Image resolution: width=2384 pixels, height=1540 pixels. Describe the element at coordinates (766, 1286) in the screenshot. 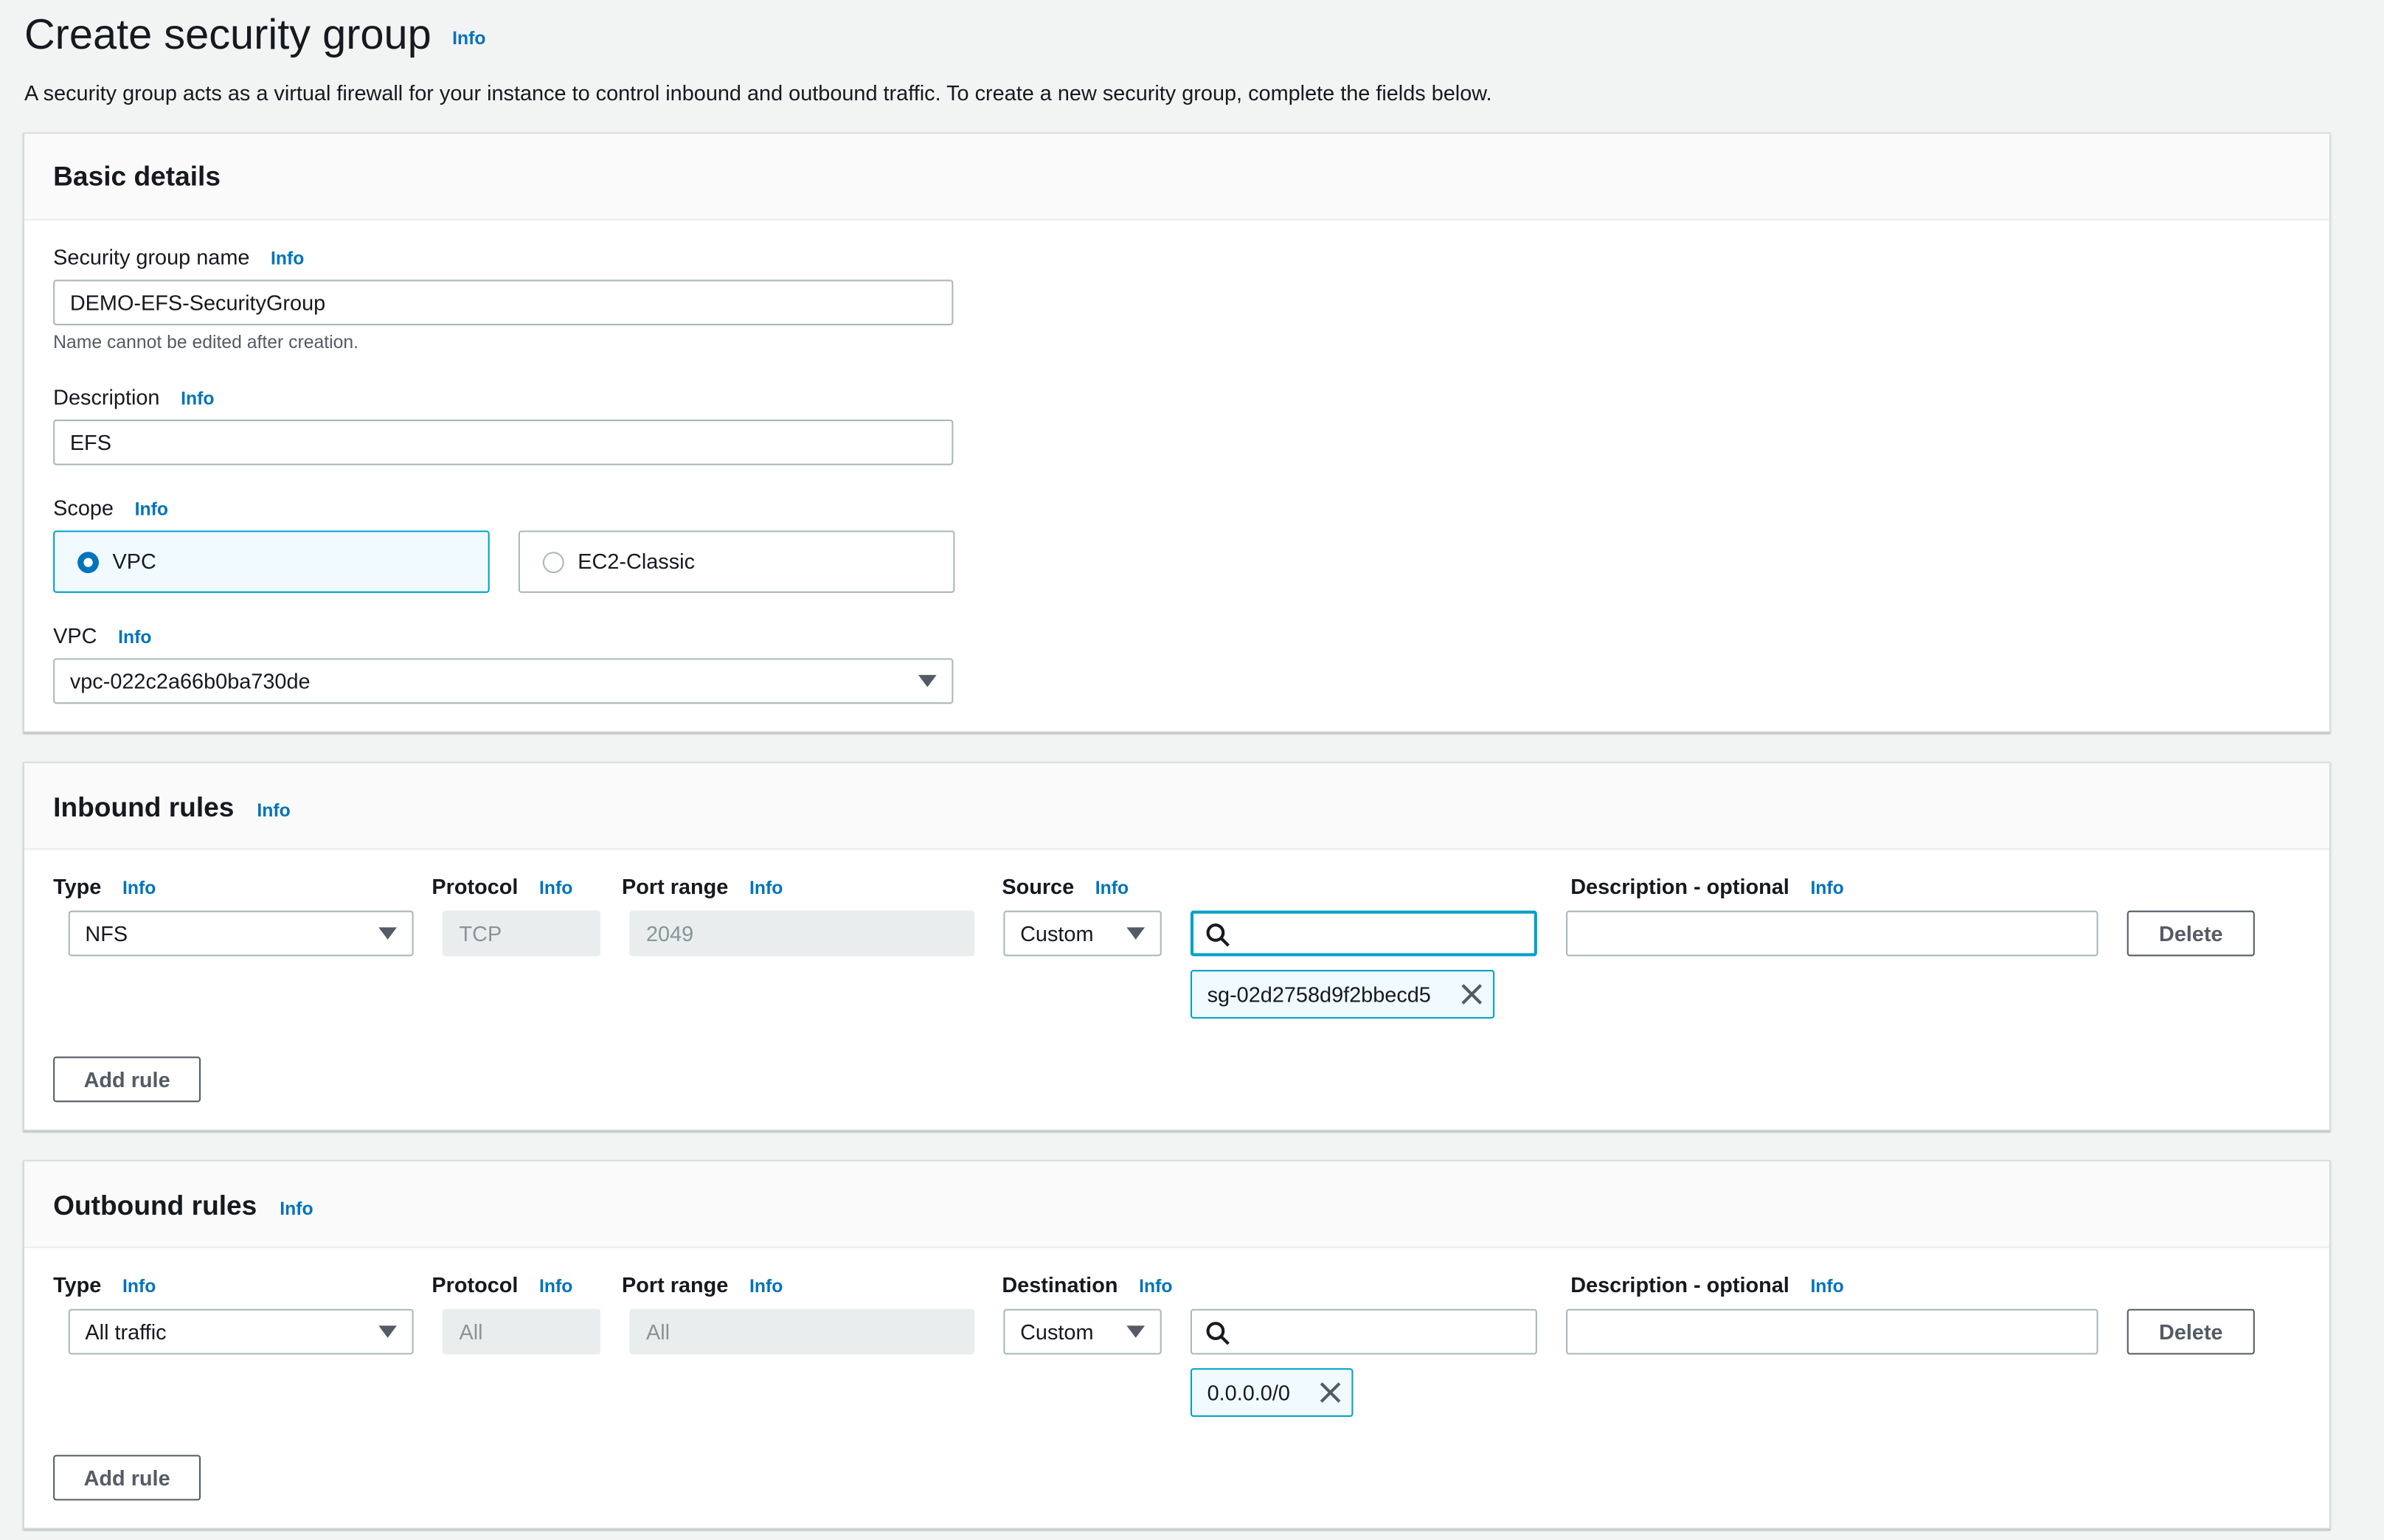

I see `outbound-port-info-link: Info` at that location.